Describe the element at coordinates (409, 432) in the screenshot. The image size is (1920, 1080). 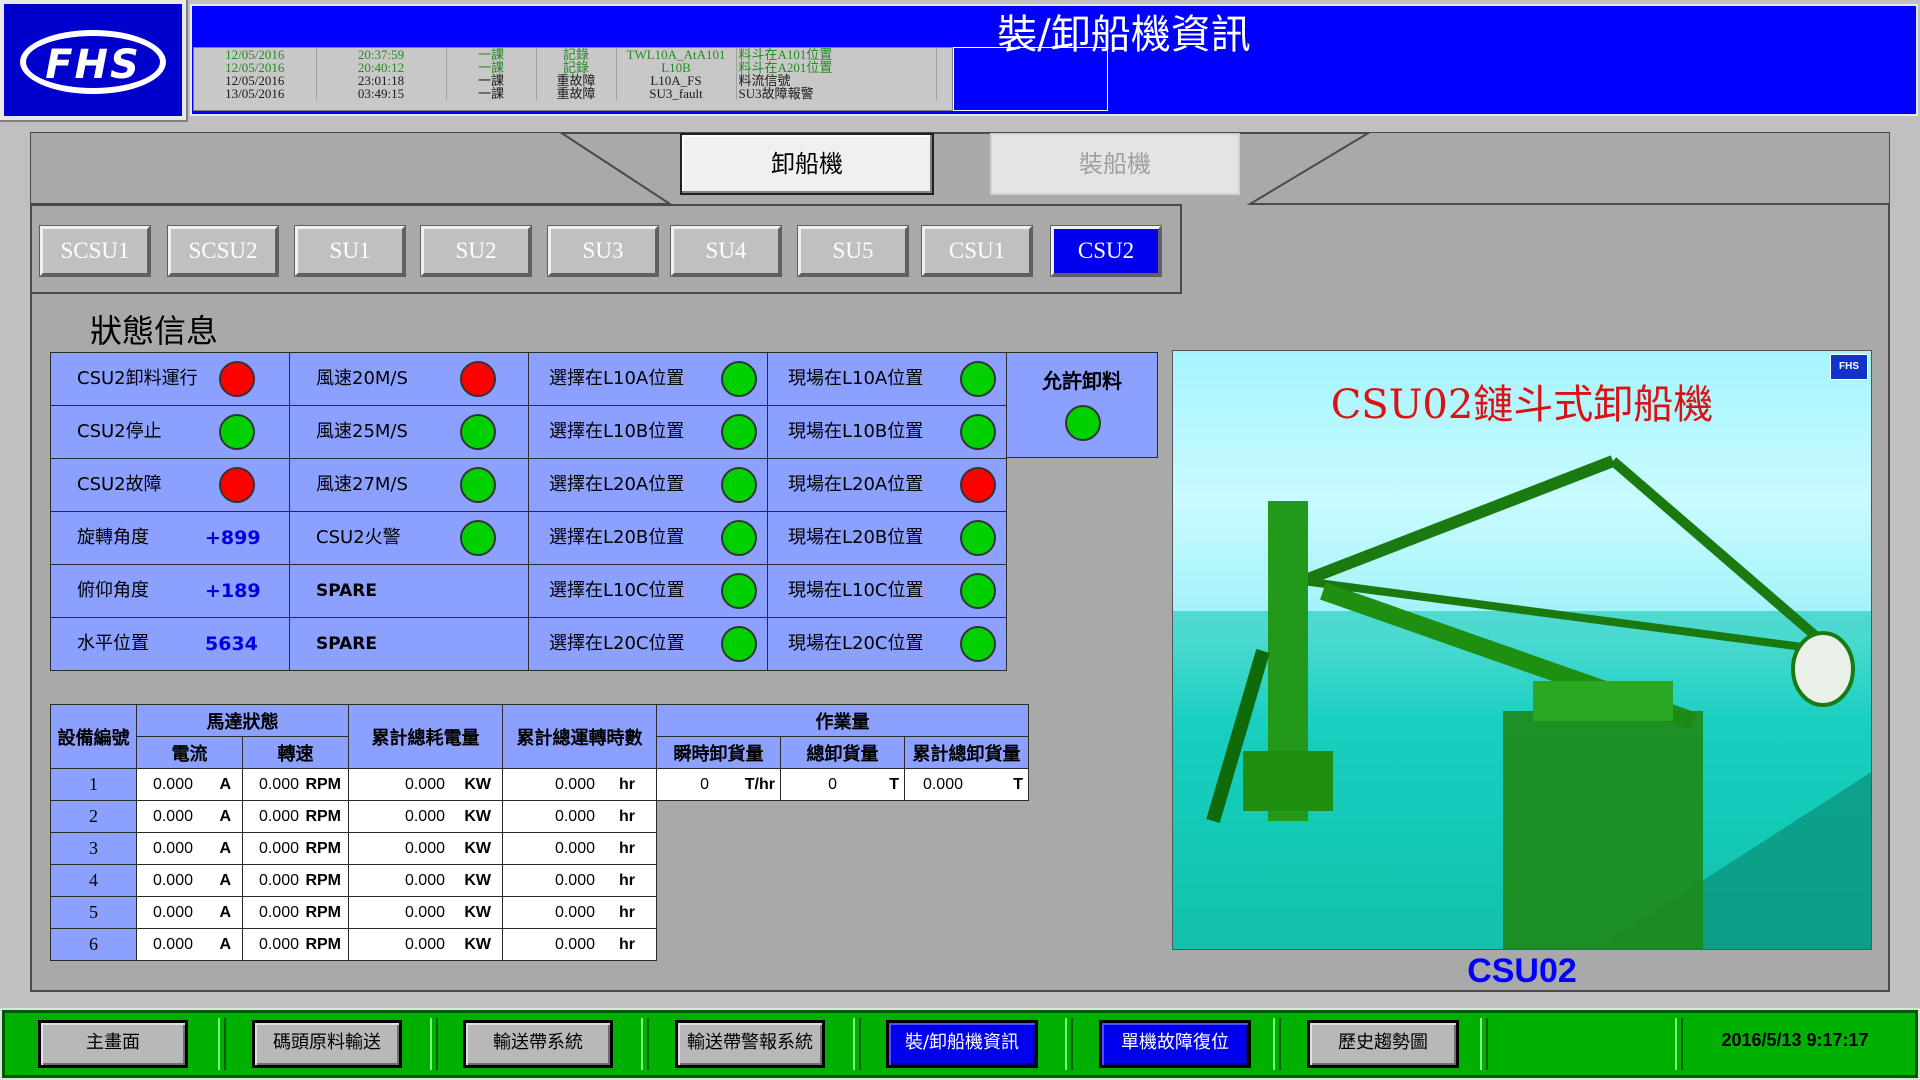
I see `status-cell: 風速25M/S` at that location.